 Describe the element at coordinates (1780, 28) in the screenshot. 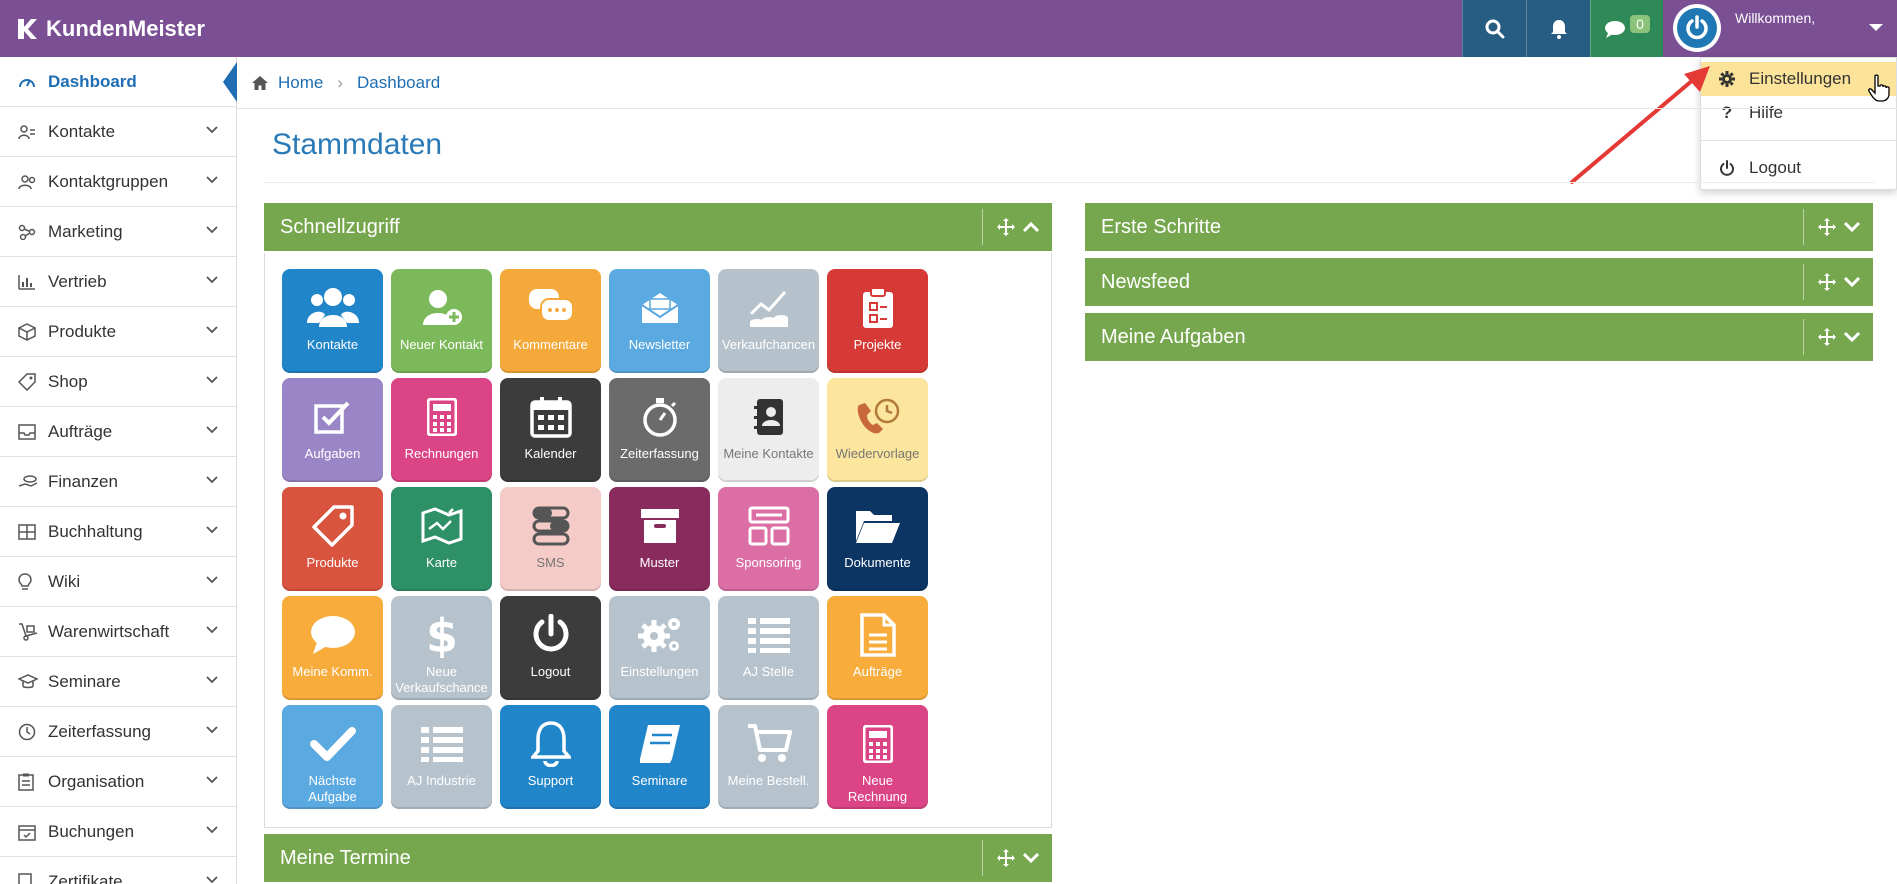

I see `user-menu-toggle: Willkommen,` at that location.